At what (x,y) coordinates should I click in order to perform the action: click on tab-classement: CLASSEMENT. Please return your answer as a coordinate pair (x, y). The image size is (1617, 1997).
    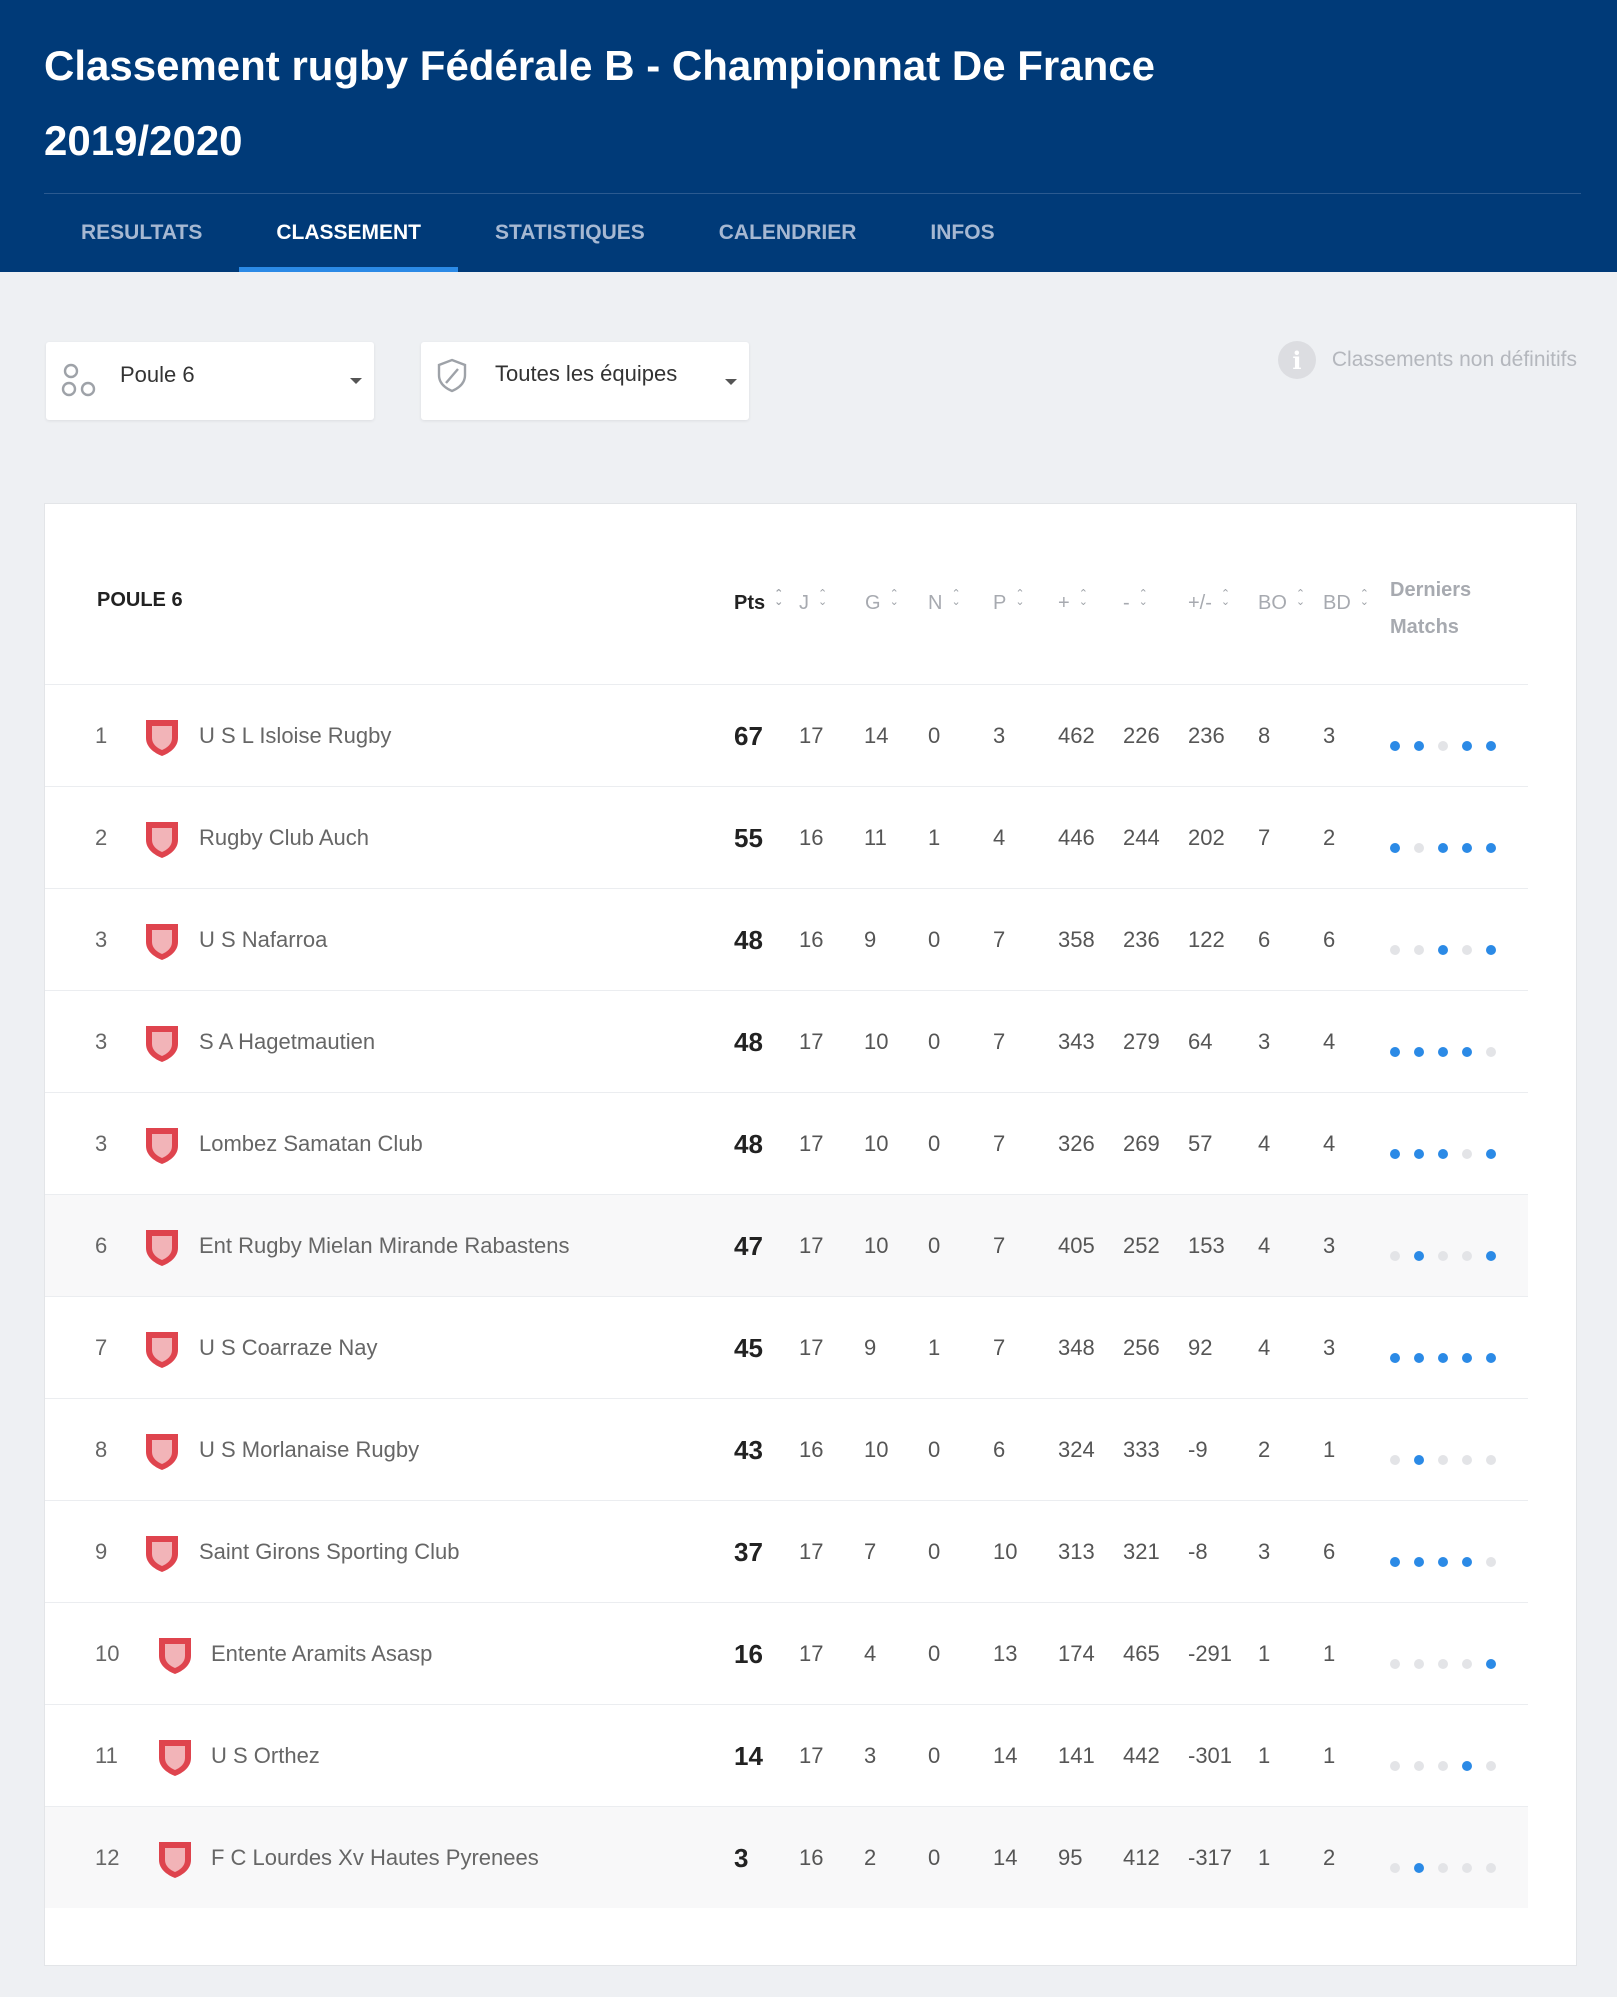
    Looking at the image, I should click on (348, 233).